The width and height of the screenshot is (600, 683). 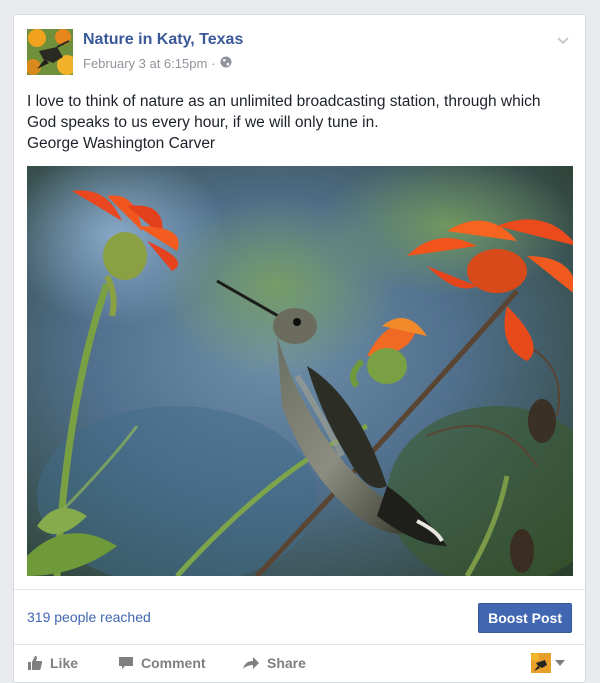 What do you see at coordinates (525, 618) in the screenshot?
I see `boost-post-button: Boost Post` at bounding box center [525, 618].